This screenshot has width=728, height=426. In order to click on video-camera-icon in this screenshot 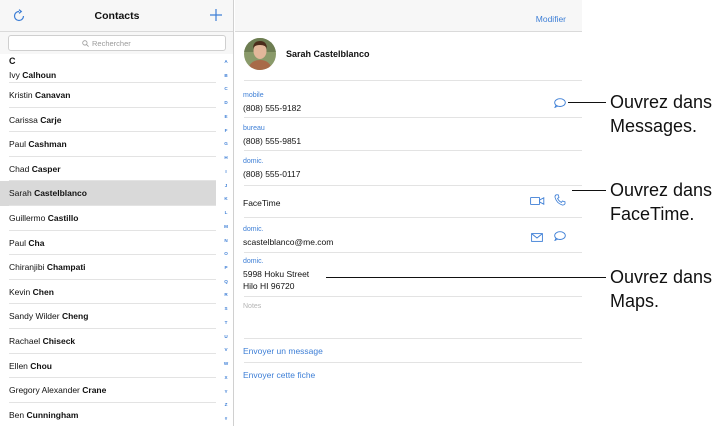, I will do `click(536, 201)`.